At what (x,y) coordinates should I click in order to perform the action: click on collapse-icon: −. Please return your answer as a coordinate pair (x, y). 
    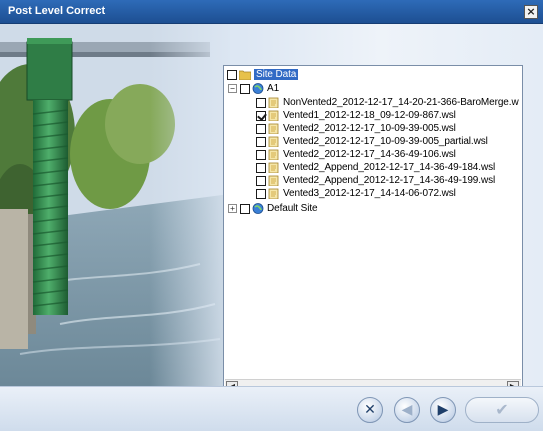
    Looking at the image, I should click on (232, 88).